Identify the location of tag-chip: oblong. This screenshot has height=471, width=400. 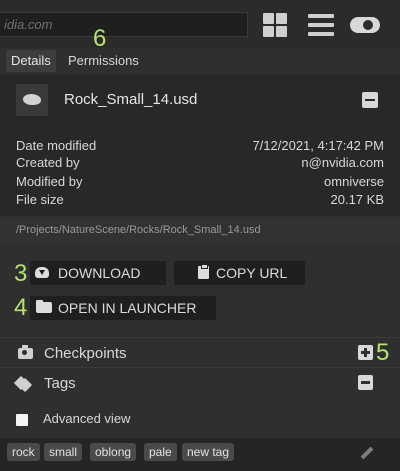
(113, 452).